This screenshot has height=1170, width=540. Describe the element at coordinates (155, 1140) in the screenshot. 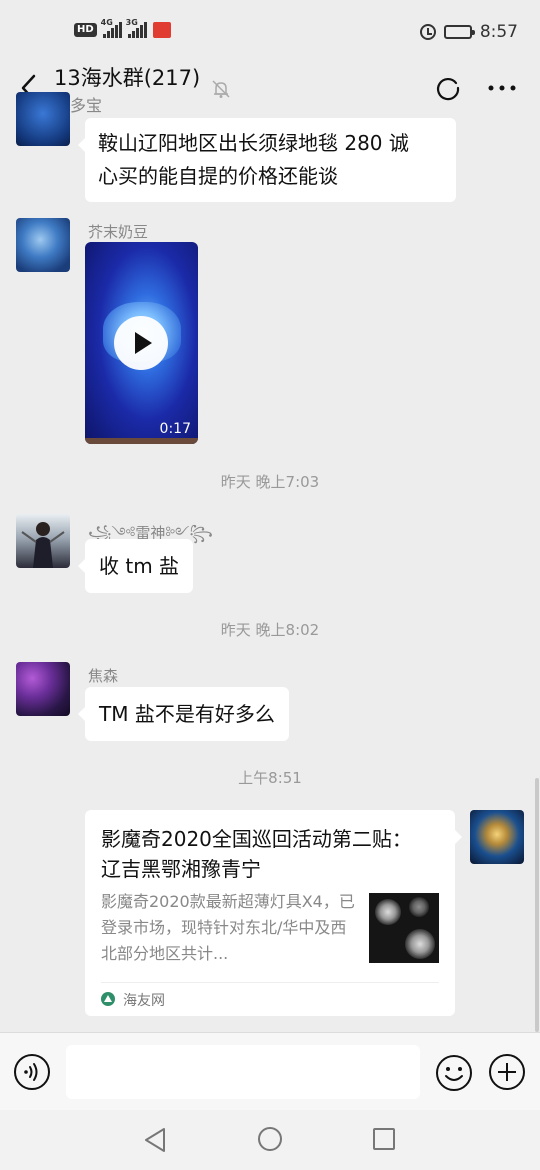

I see `nav-back-icon` at that location.